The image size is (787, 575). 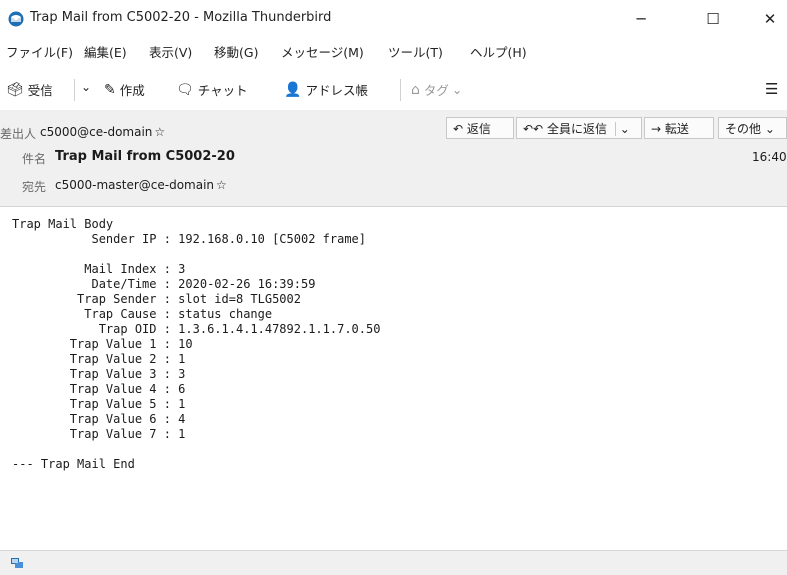 I want to click on menu-tools: ツール(T), so click(x=415, y=51).